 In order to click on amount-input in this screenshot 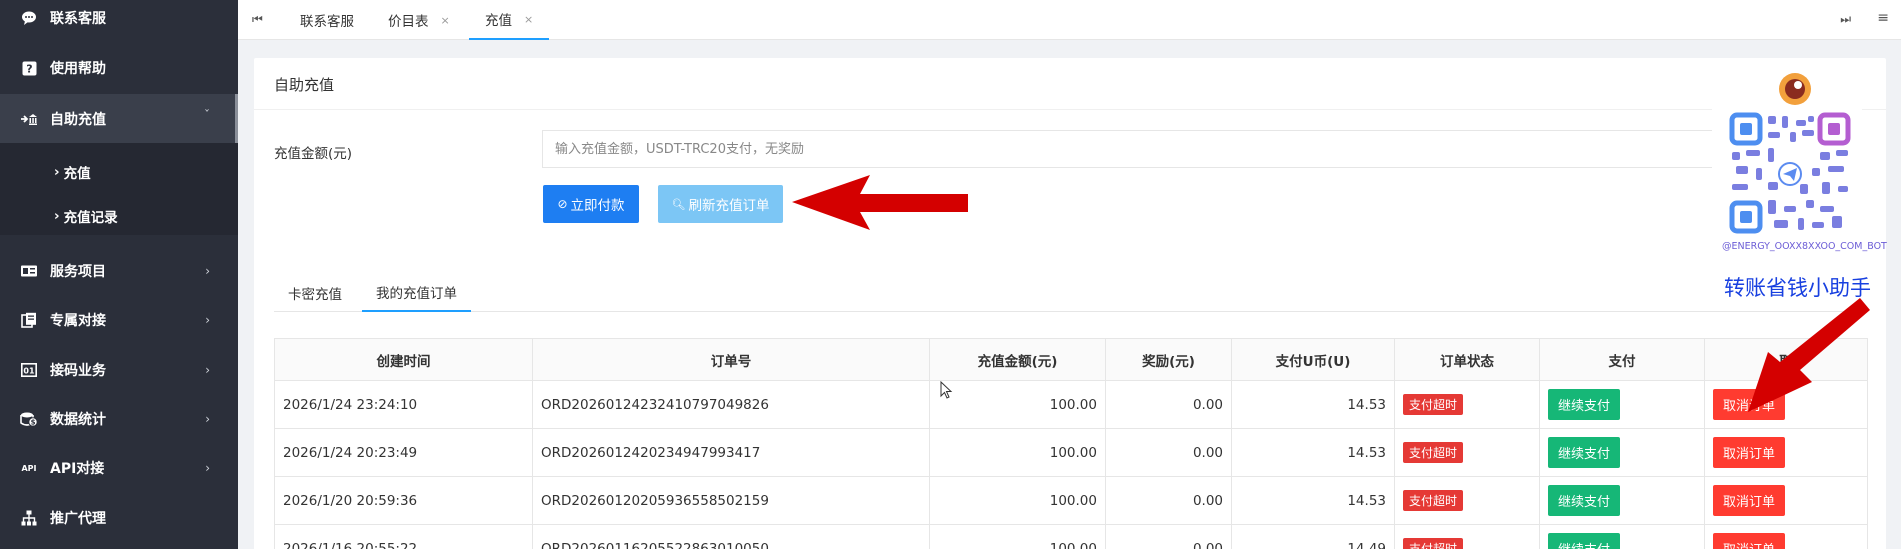, I will do `click(1142, 149)`.